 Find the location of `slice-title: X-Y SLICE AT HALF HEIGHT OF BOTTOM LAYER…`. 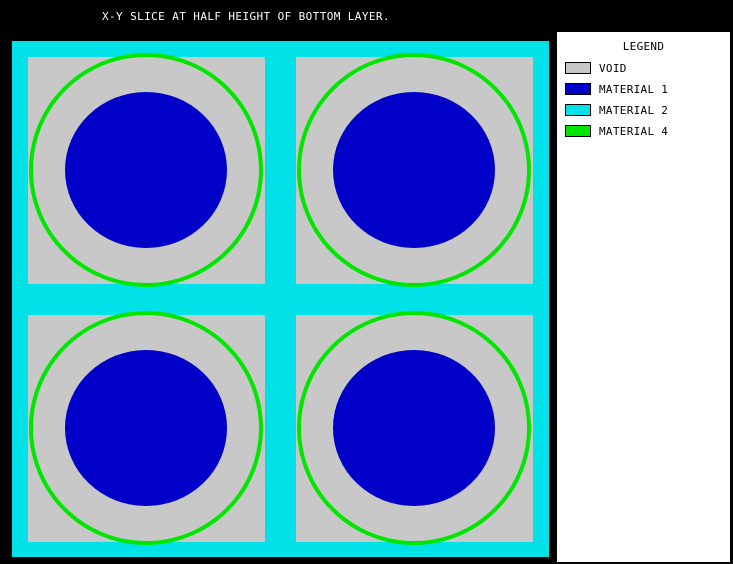

slice-title: X-Y SLICE AT HALF HEIGHT OF BOTTOM LAYER… is located at coordinates (246, 16).